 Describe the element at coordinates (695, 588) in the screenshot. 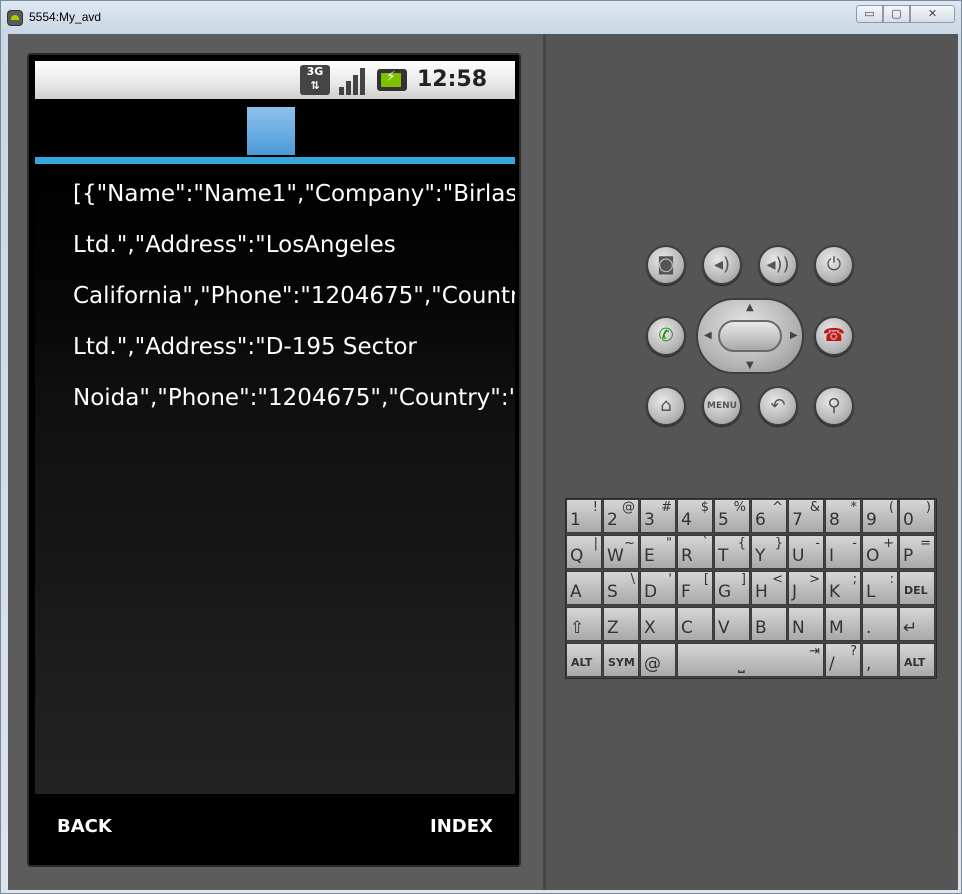

I see `key-f: F[` at that location.